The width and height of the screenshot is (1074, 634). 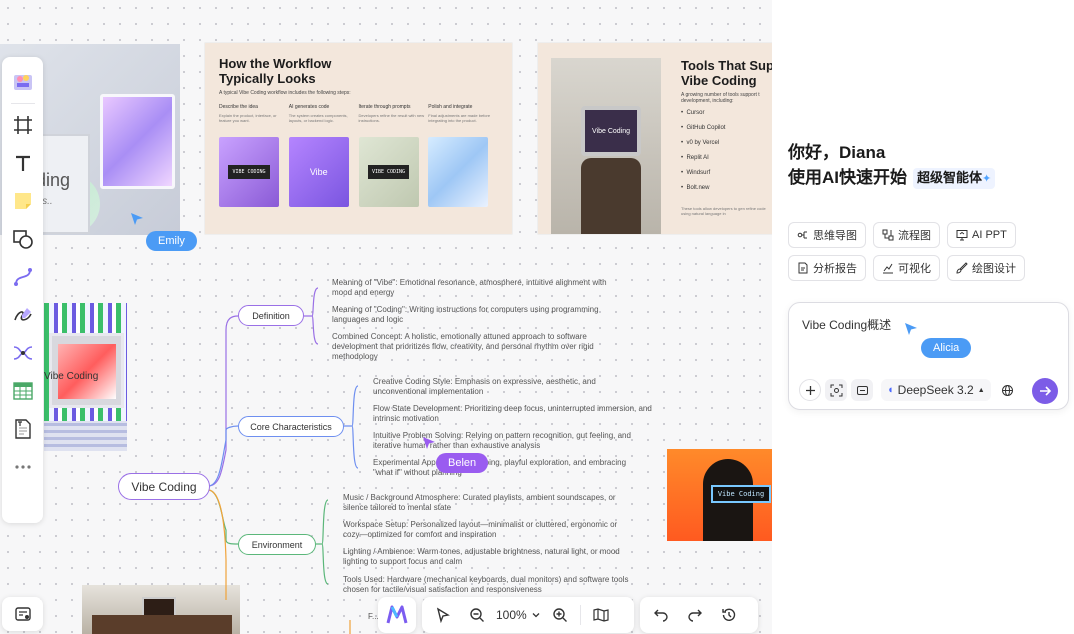 I want to click on tool-more, so click(x=23, y=467).